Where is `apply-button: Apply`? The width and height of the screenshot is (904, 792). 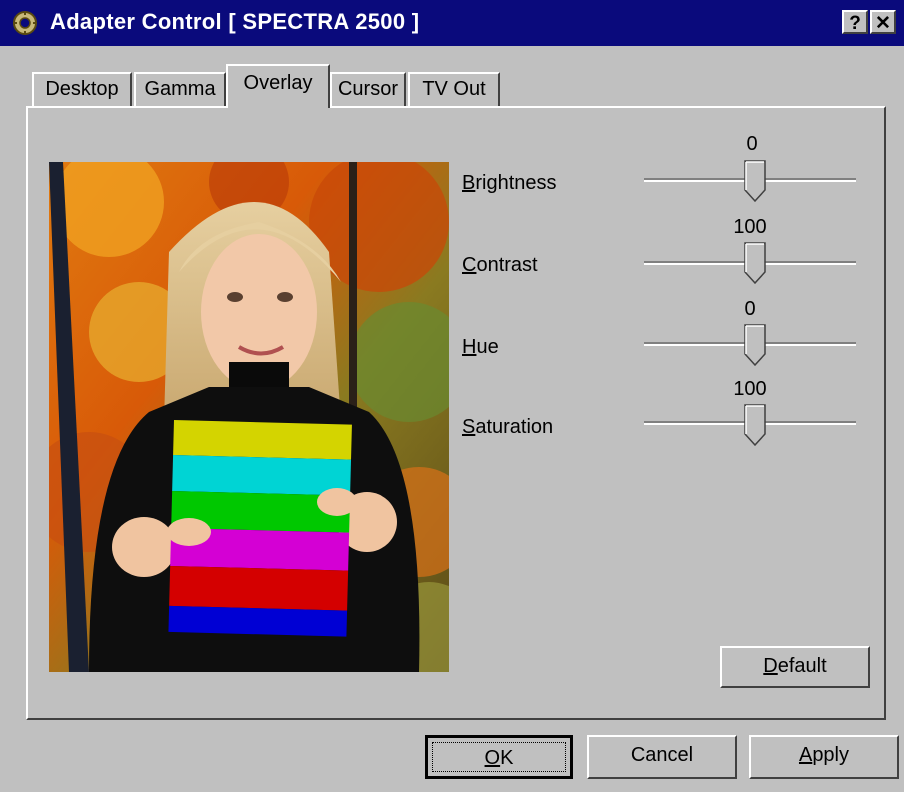
apply-button: Apply is located at coordinates (824, 757).